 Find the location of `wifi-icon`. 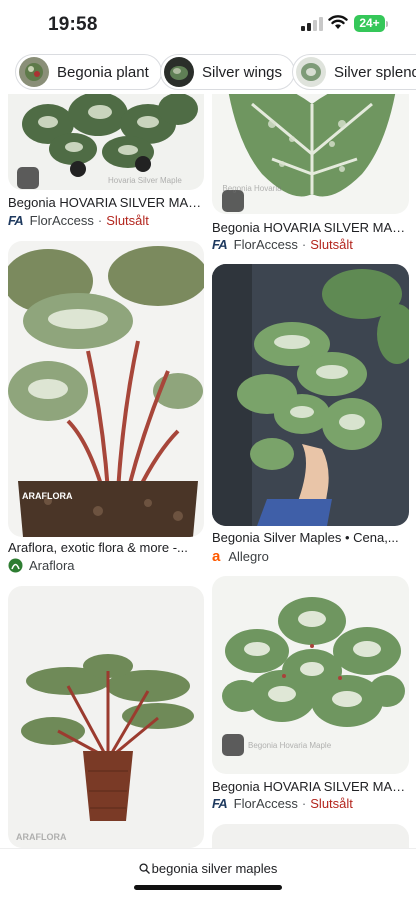

wifi-icon is located at coordinates (338, 22).